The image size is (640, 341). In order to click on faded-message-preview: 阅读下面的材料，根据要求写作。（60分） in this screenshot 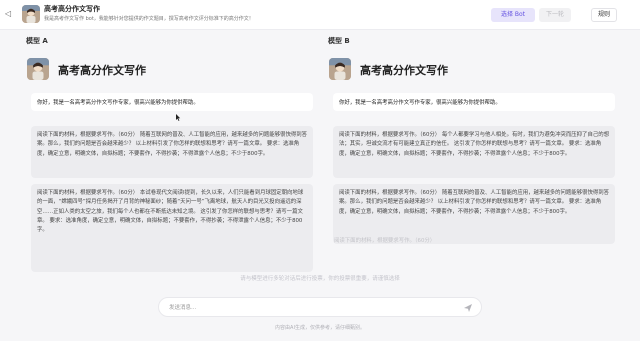, I will do `click(385, 241)`.